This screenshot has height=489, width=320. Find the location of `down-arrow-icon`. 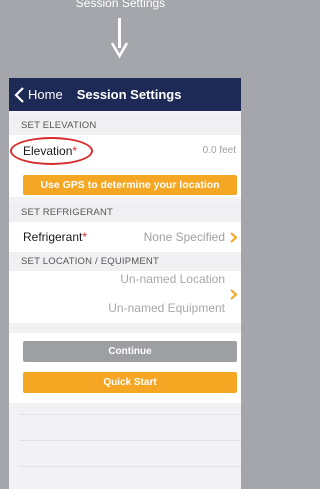

down-arrow-icon is located at coordinates (119, 38).